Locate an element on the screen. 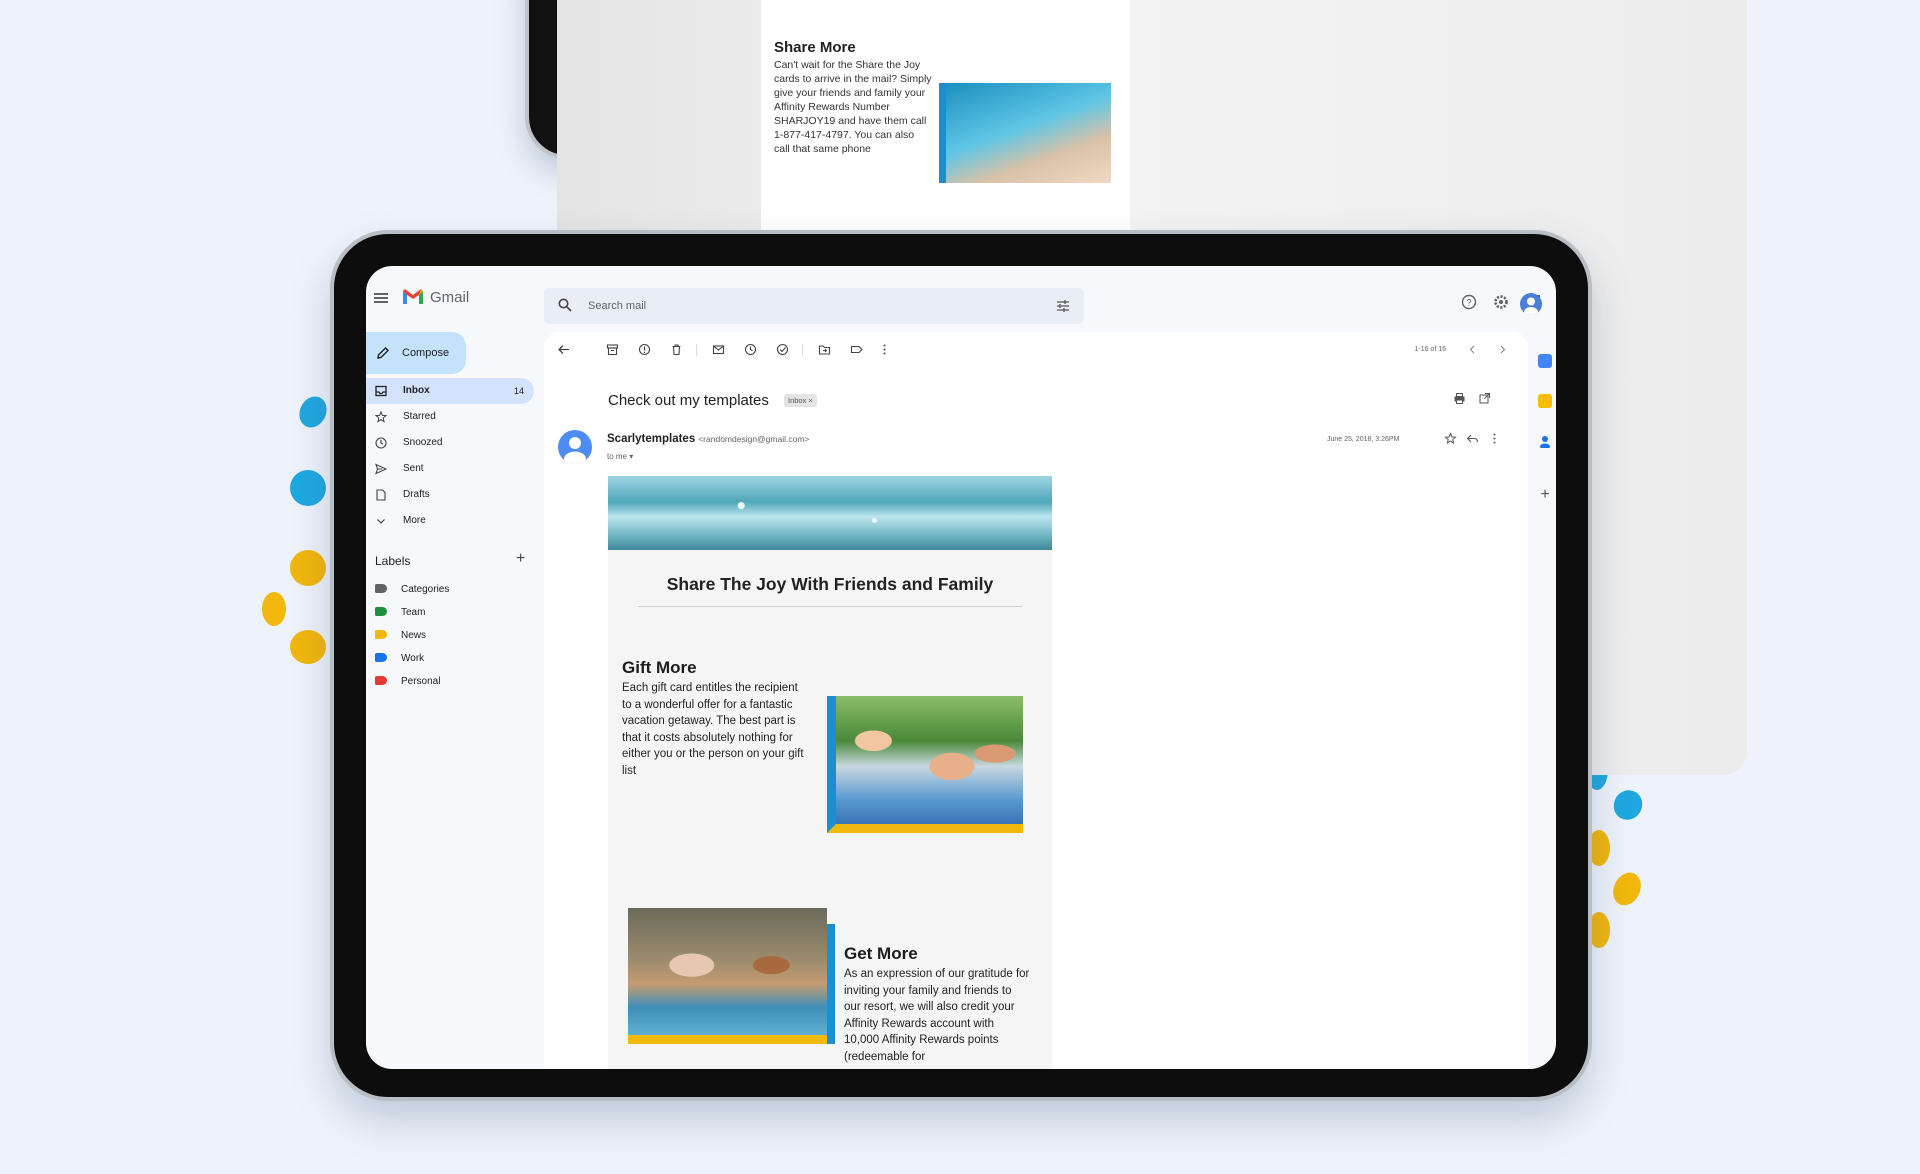 The height and width of the screenshot is (1174, 1920). sidebar-item-starred: Starred is located at coordinates (450, 417).